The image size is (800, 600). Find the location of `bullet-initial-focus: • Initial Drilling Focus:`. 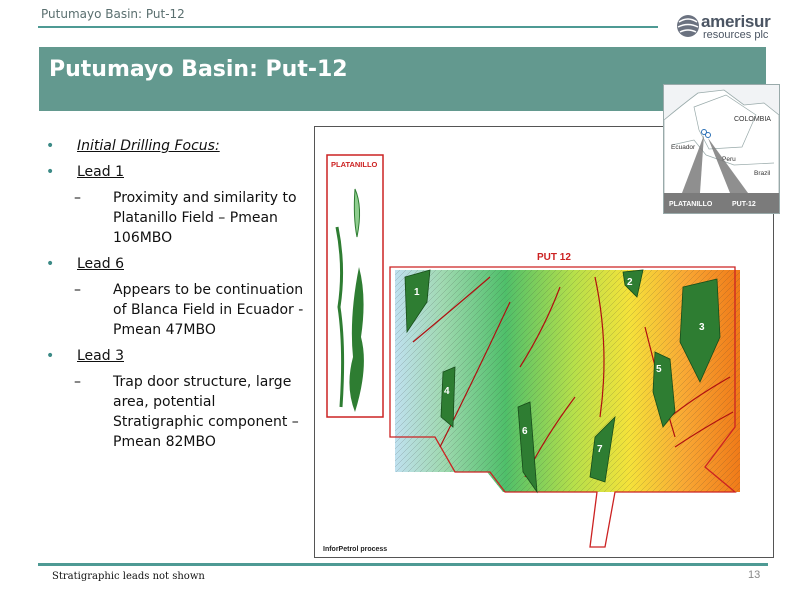

bullet-initial-focus: • Initial Drilling Focus: is located at coordinates (175, 146).